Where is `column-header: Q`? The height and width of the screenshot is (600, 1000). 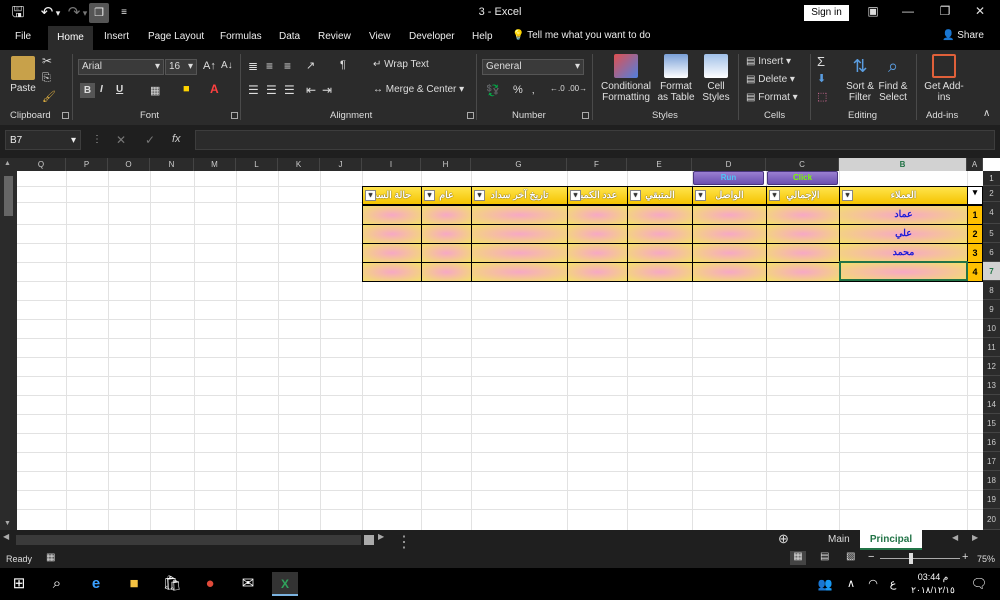 column-header: Q is located at coordinates (41, 164).